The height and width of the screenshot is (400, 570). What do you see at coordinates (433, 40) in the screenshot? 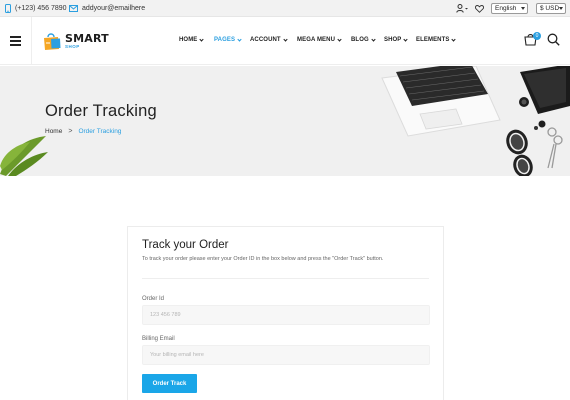
I see `nav-label: ELEMENTS` at bounding box center [433, 40].